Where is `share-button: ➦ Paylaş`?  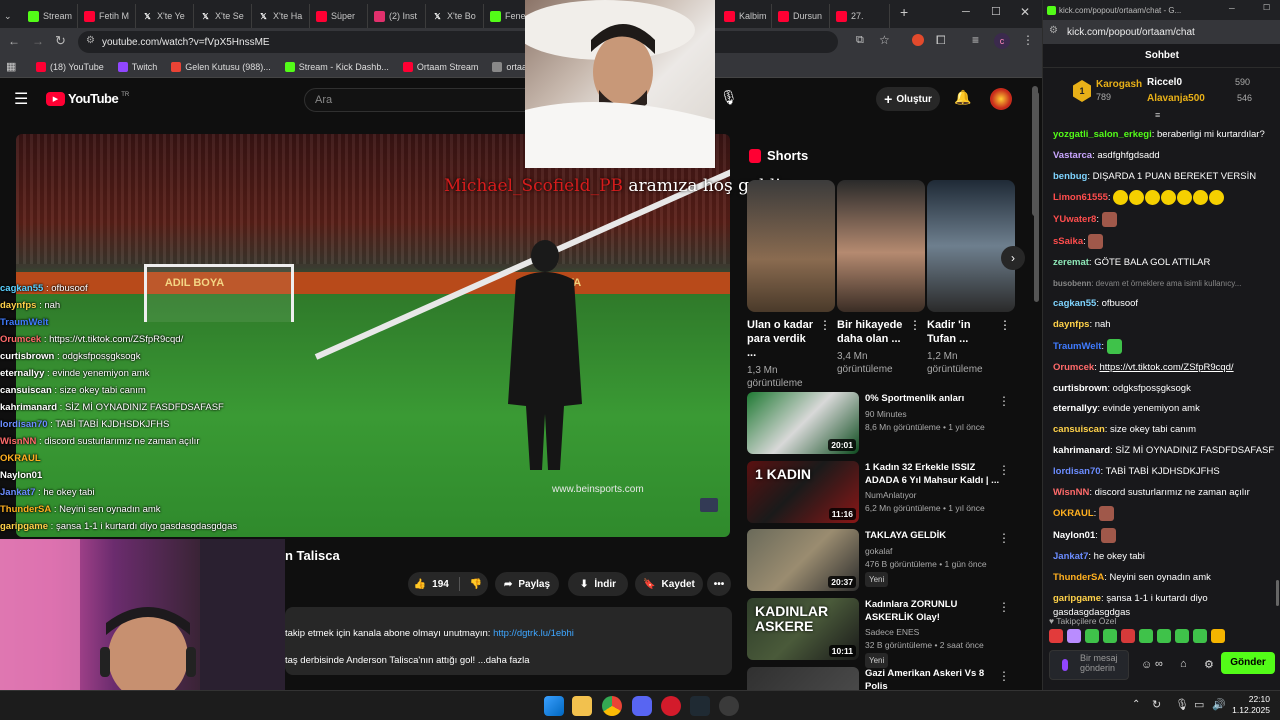 share-button: ➦ Paylaş is located at coordinates (527, 584).